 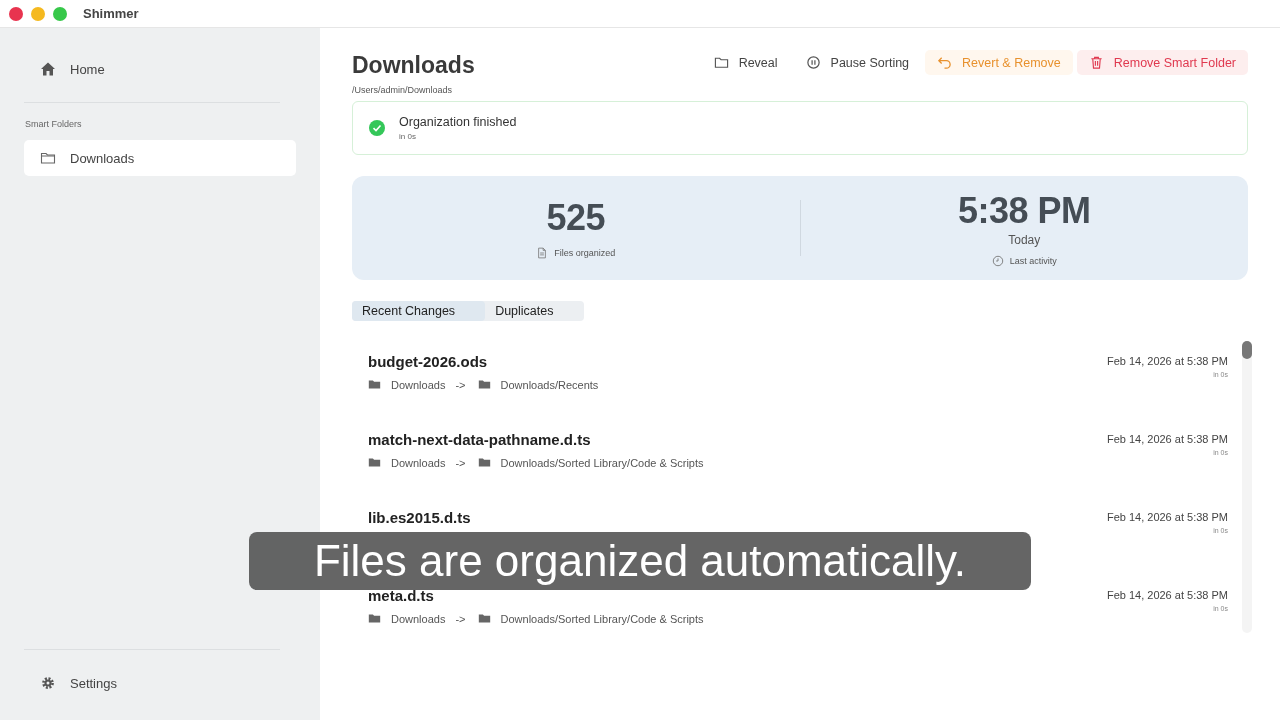 I want to click on folder-path: /Users/admin/Downloads, so click(x=403, y=90).